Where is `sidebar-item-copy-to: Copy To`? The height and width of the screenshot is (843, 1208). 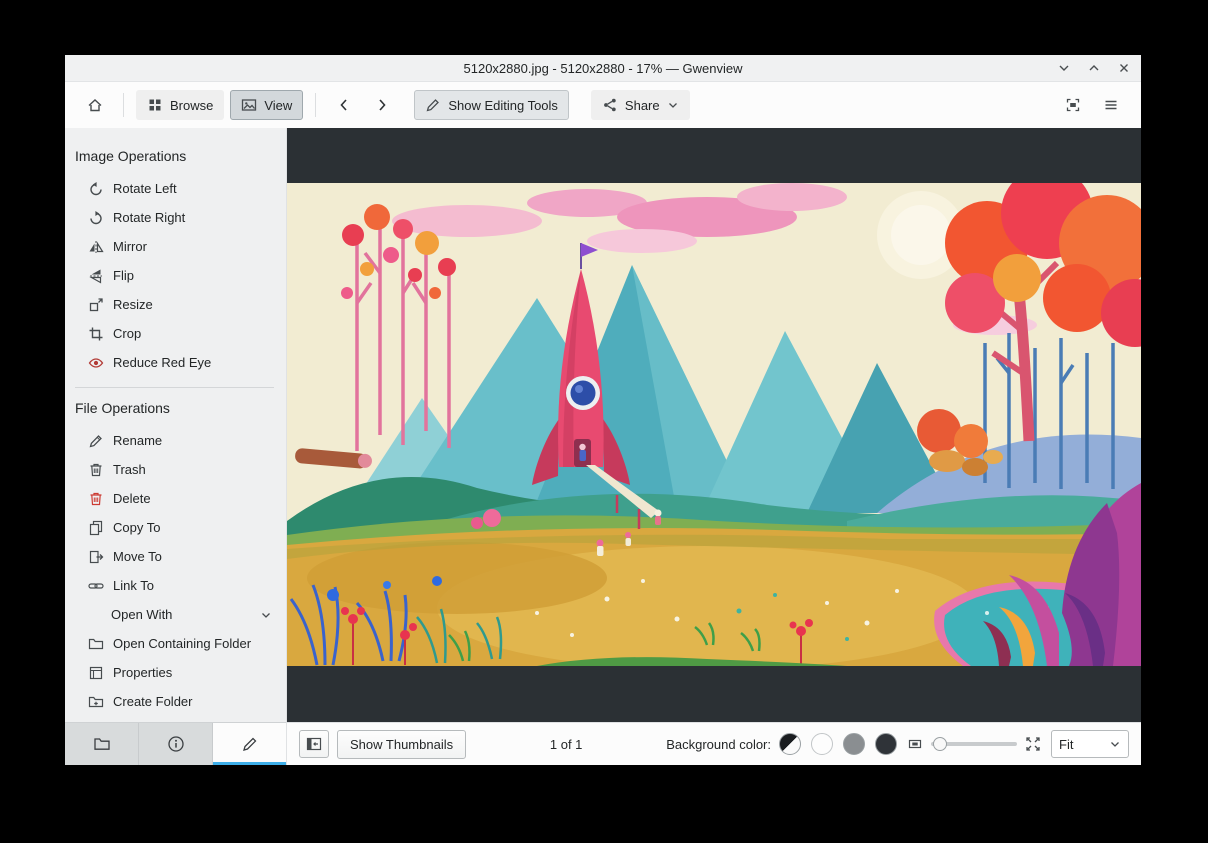 sidebar-item-copy-to: Copy To is located at coordinates (175, 527).